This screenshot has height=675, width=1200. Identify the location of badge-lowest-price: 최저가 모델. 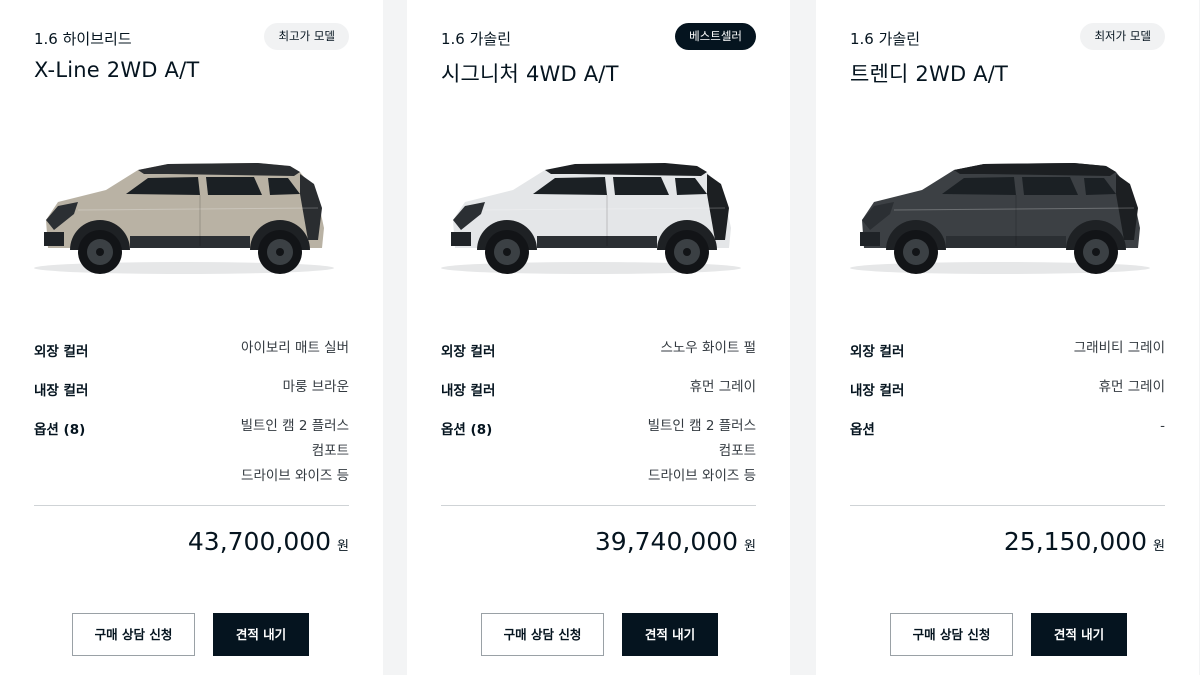
(1122, 36).